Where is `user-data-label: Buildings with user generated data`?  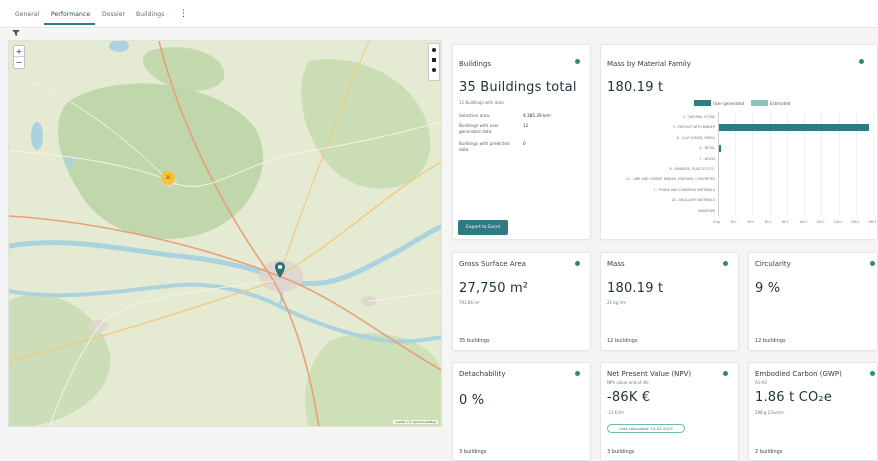
user-data-label: Buildings with user generated data is located at coordinates (479, 128).